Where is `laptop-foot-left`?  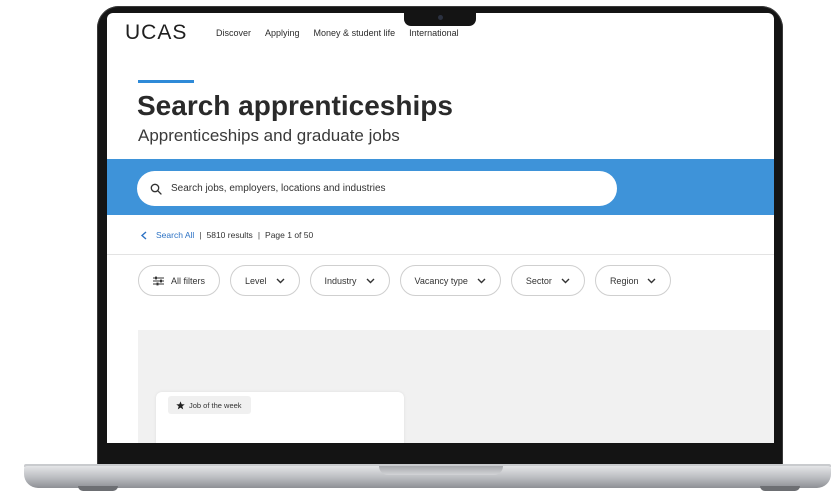 laptop-foot-left is located at coordinates (98, 488).